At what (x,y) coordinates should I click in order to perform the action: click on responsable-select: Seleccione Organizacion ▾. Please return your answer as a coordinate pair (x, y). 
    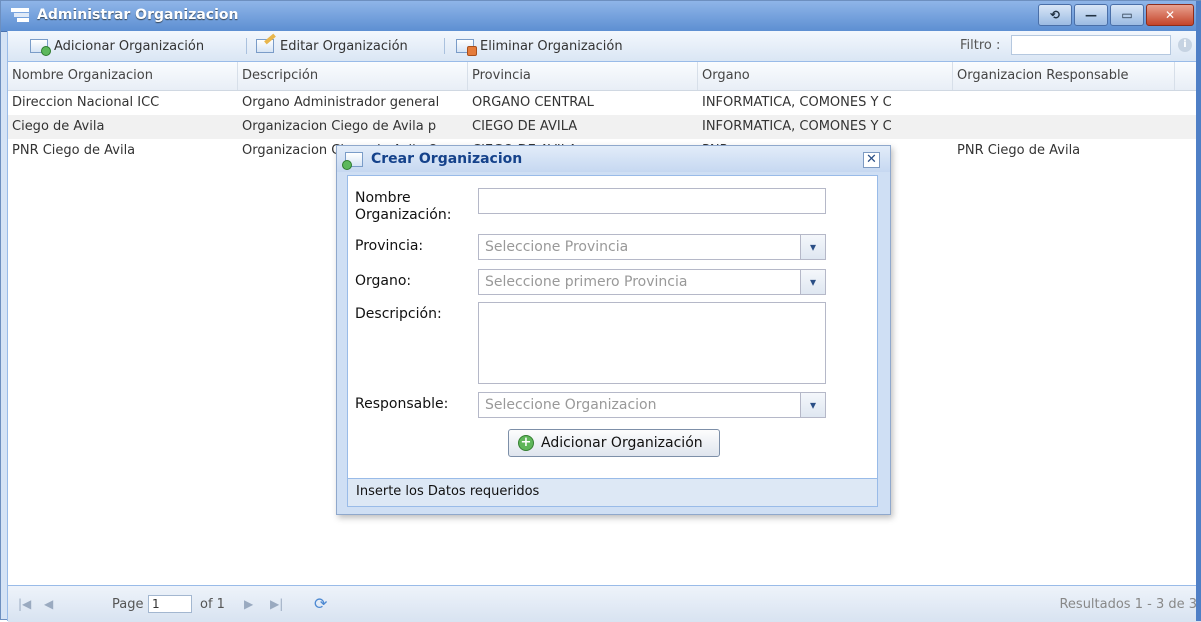
    Looking at the image, I should click on (652, 405).